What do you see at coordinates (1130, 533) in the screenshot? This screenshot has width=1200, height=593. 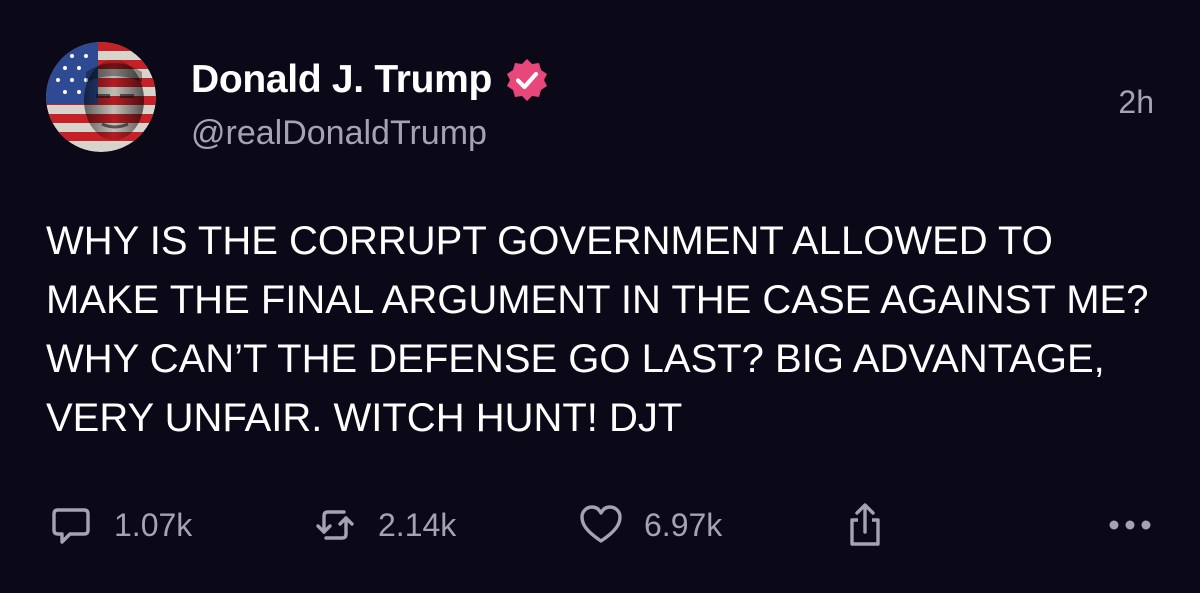 I see `more-dots-icon` at bounding box center [1130, 533].